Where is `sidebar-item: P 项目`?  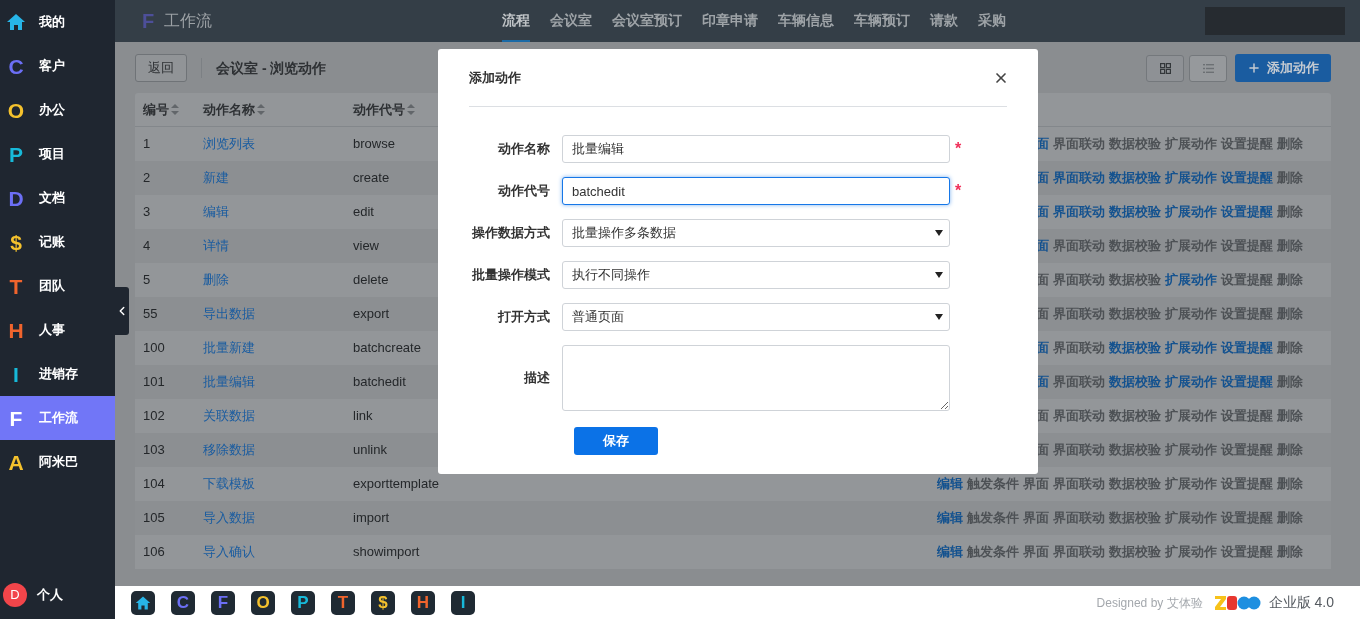 sidebar-item: P 项目 is located at coordinates (57, 154).